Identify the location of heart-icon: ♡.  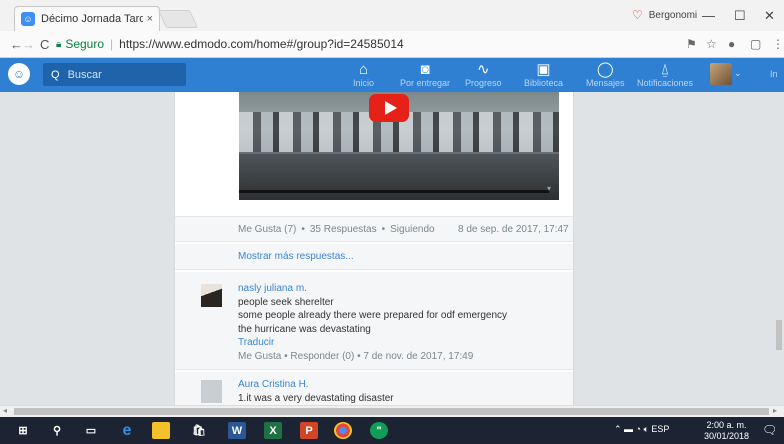
(637, 15).